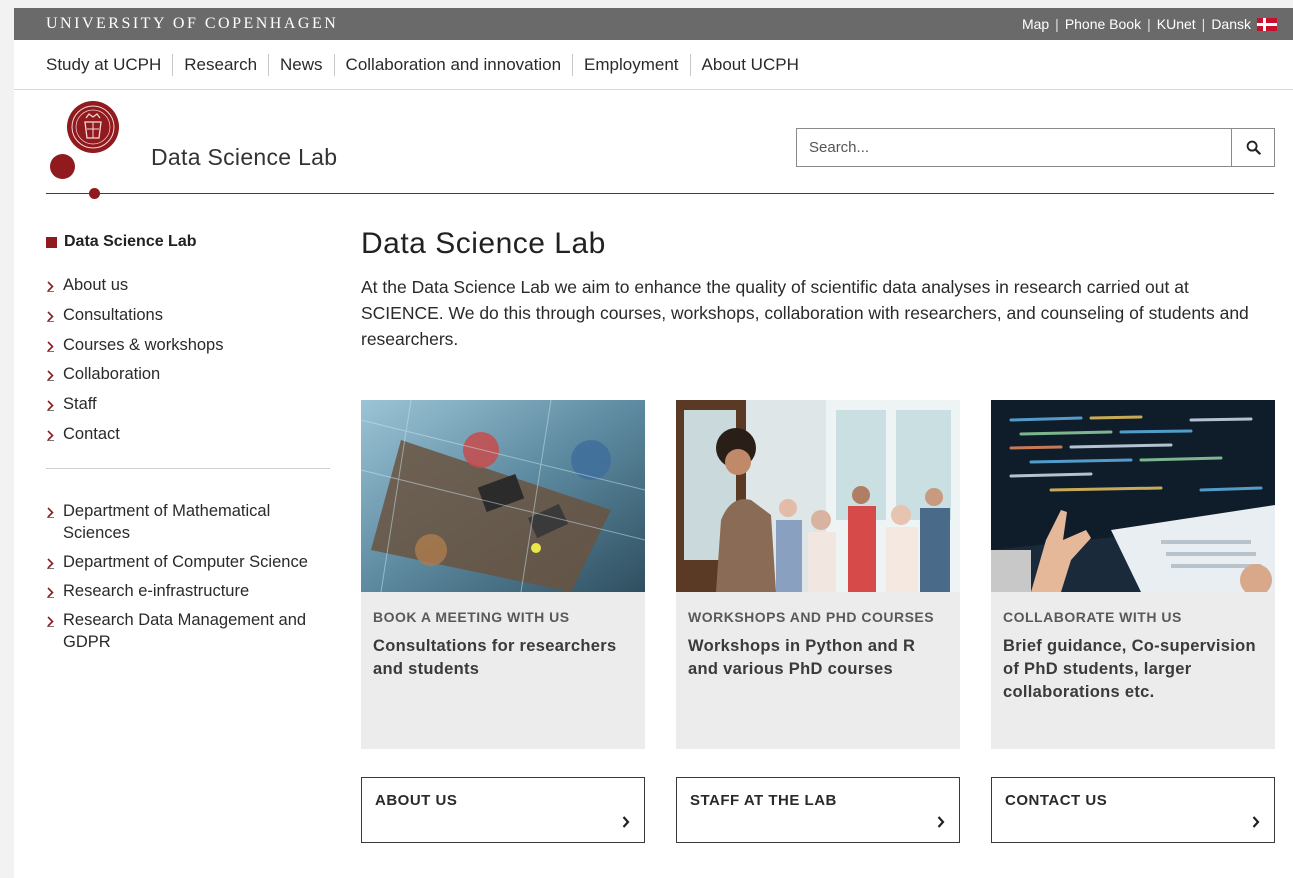 This screenshot has height=878, width=1293. What do you see at coordinates (113, 314) in the screenshot?
I see `sidebar-item-label: Consultations` at bounding box center [113, 314].